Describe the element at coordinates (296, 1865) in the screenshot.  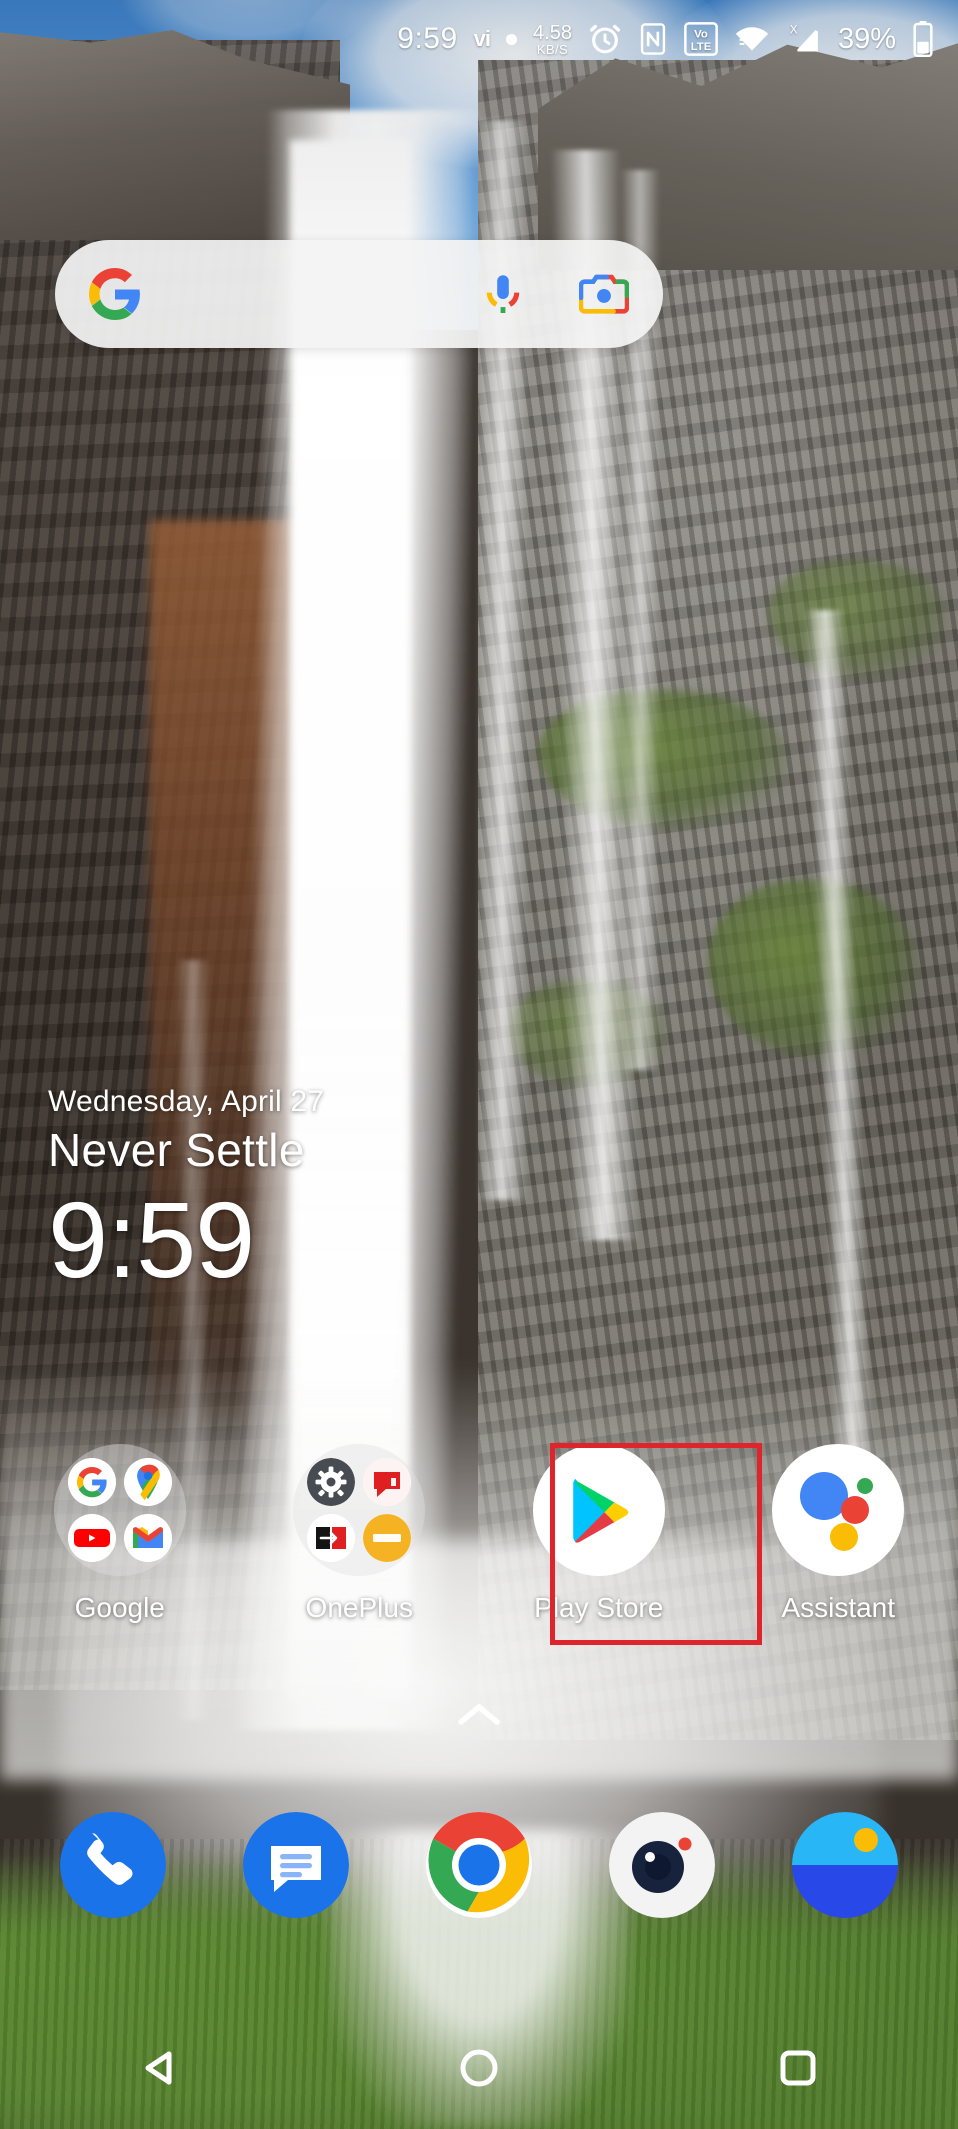
I see `messages-icon` at that location.